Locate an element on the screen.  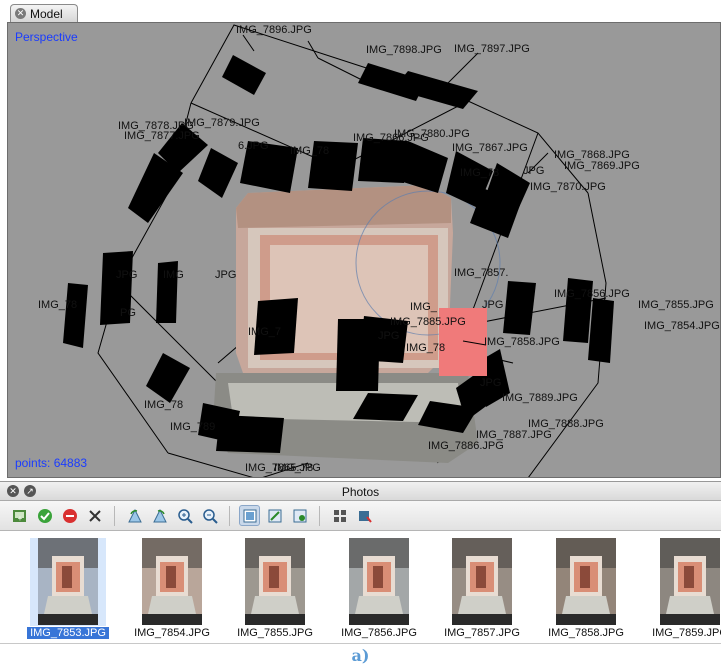
photo-filename: IMG_7859.JPG is located at coordinates (686, 633).